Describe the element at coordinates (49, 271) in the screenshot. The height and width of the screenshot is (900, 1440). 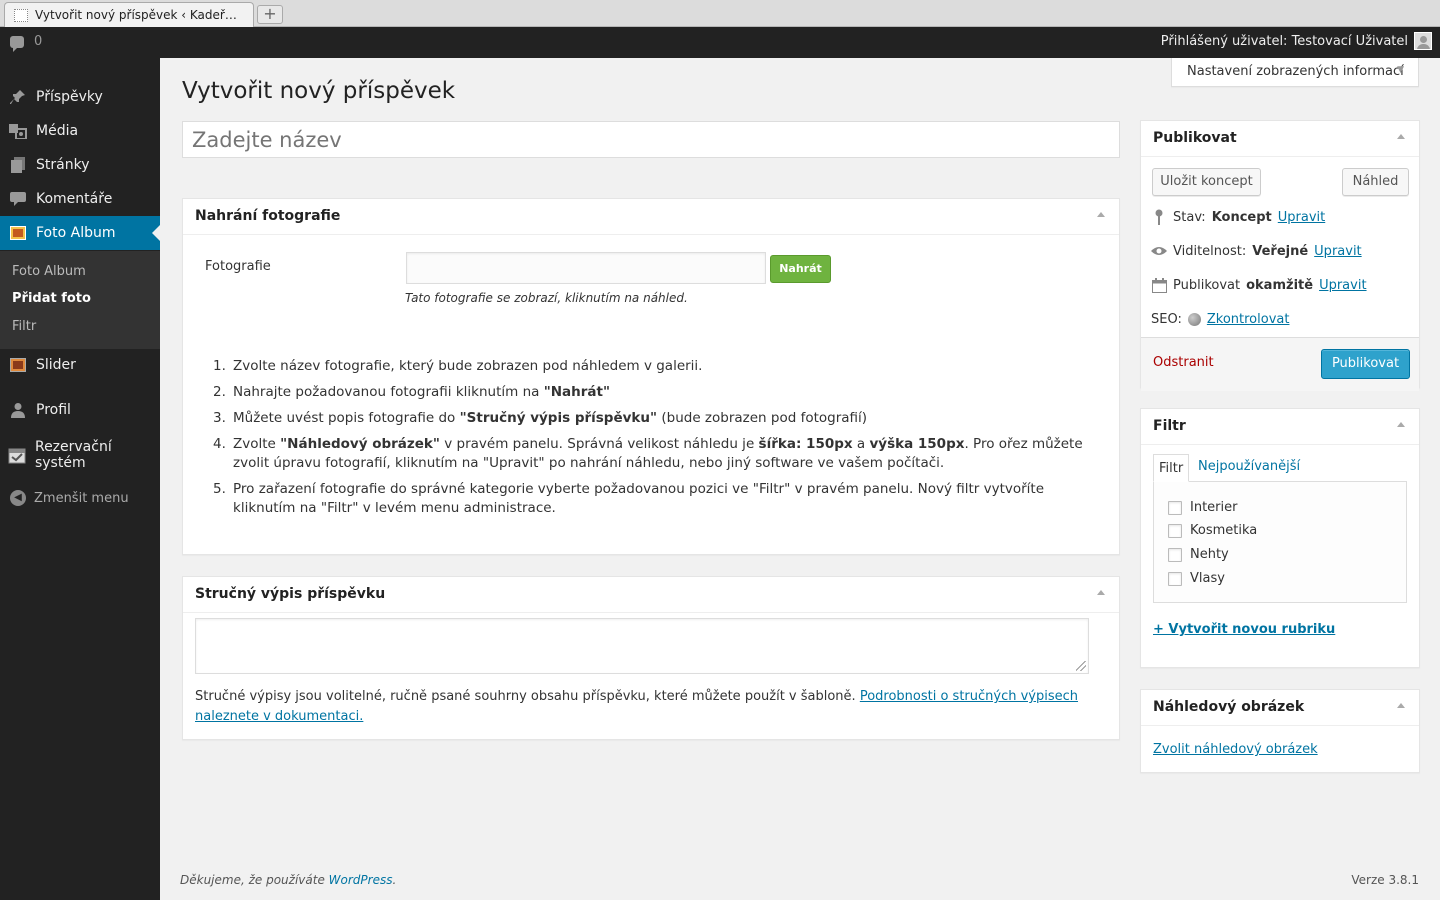
I see `submenu-item-photo-album: Foto Album` at that location.